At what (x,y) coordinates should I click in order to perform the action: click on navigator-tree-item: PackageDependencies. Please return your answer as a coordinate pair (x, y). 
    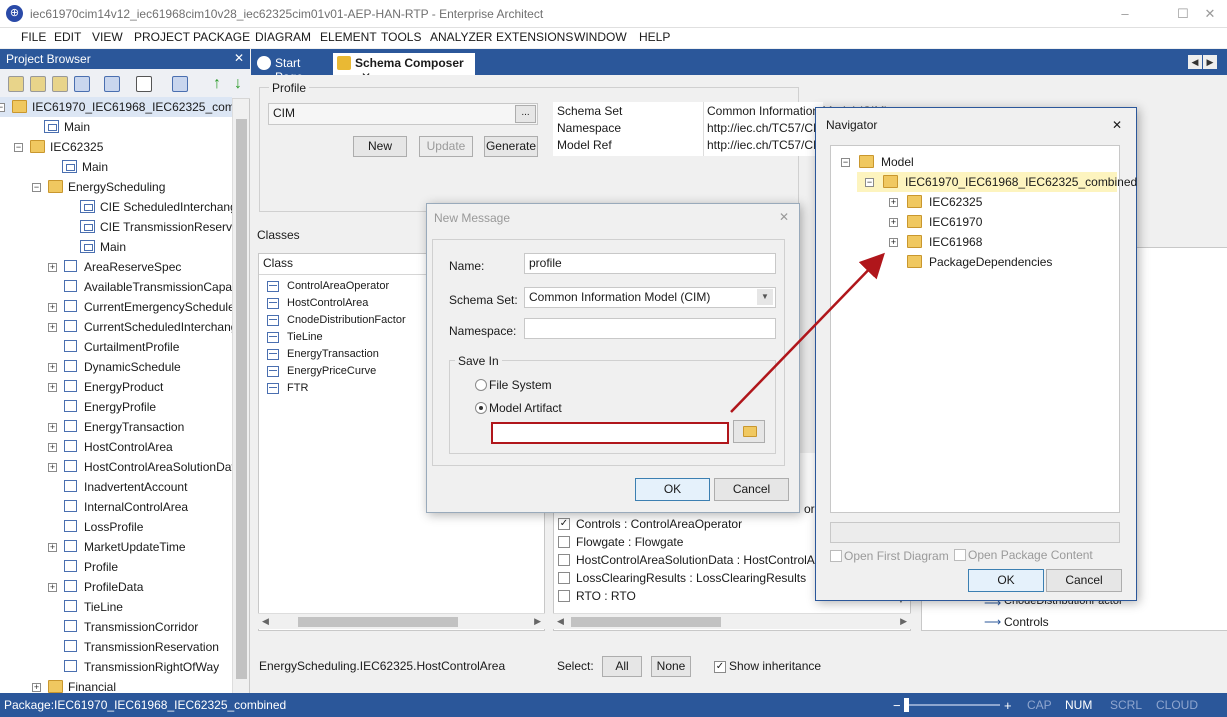
    Looking at the image, I should click on (975, 262).